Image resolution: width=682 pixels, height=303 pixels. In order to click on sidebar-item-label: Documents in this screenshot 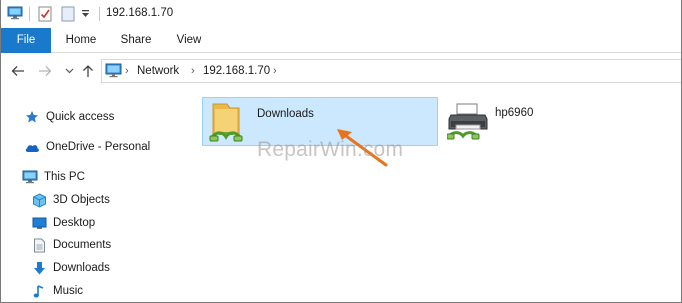, I will do `click(82, 245)`.